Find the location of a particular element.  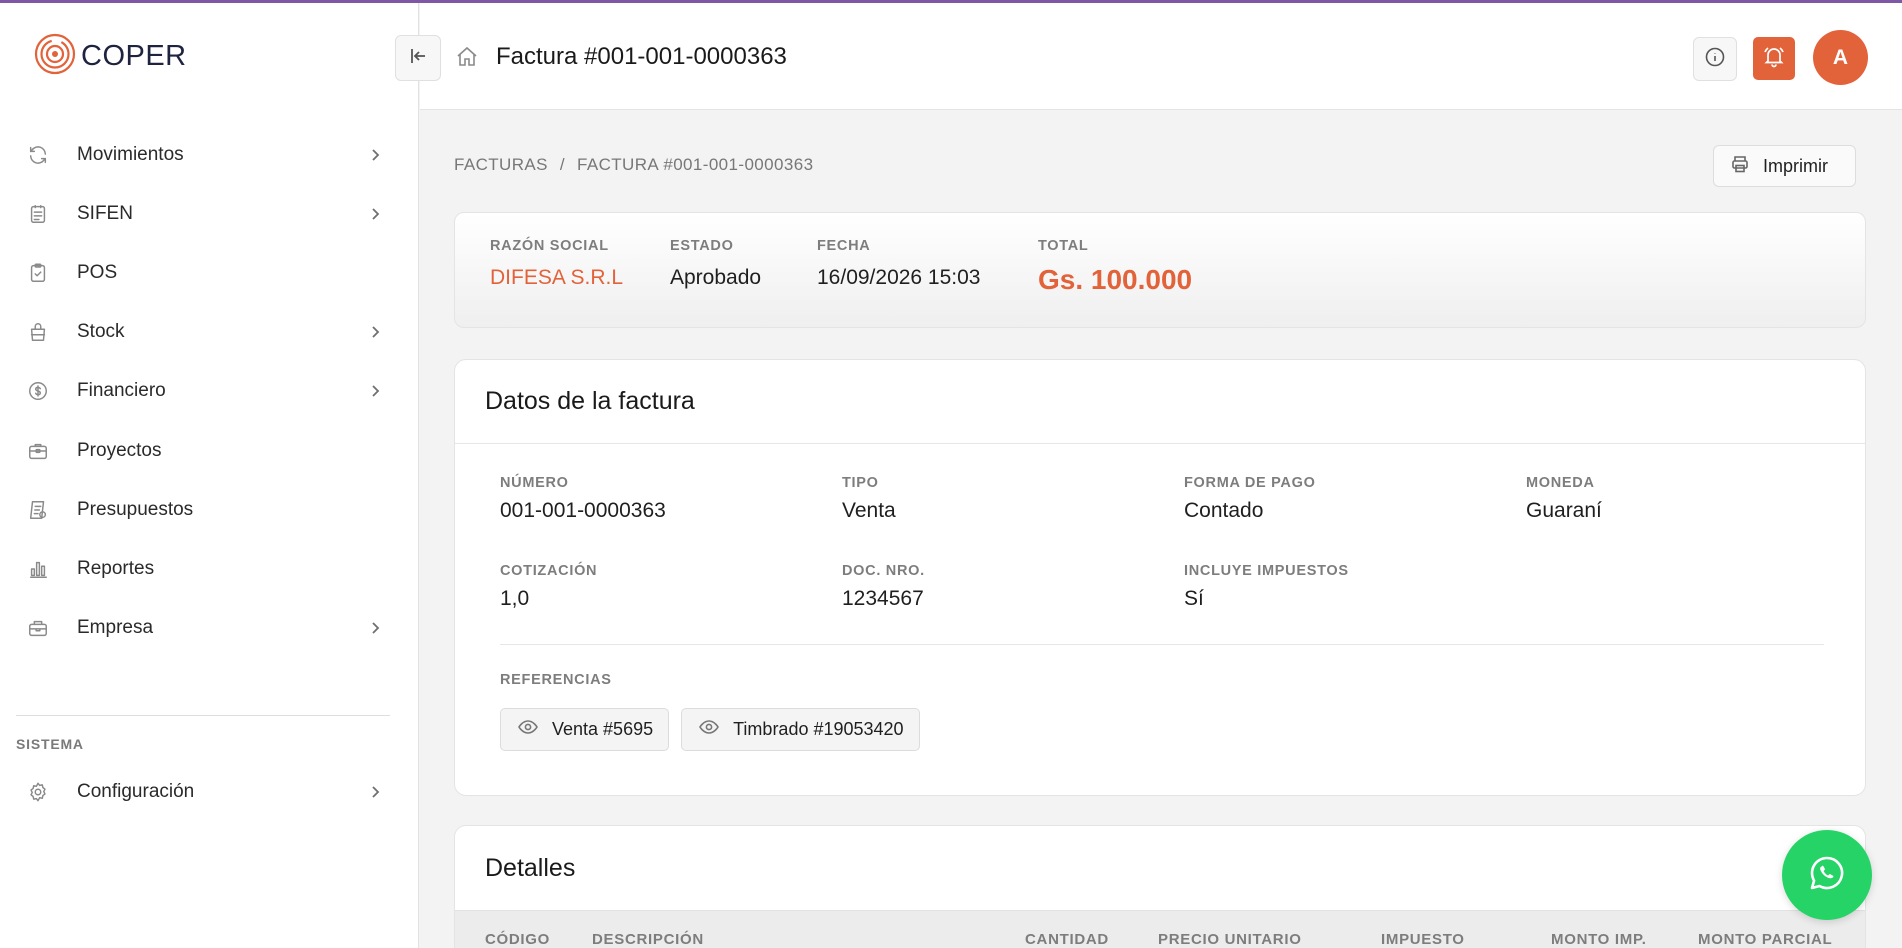

card-divider is located at coordinates (1162, 644).